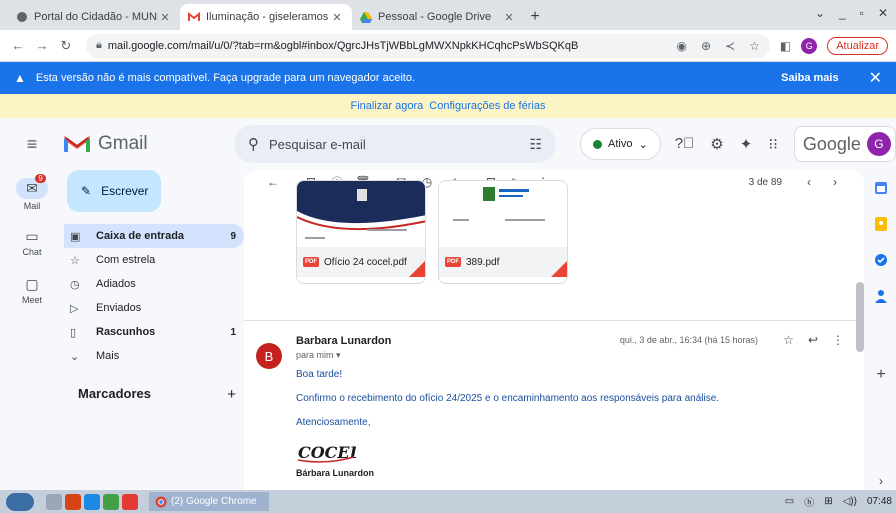  Describe the element at coordinates (32, 144) in the screenshot. I see `main-menu-icon: ≡` at that location.